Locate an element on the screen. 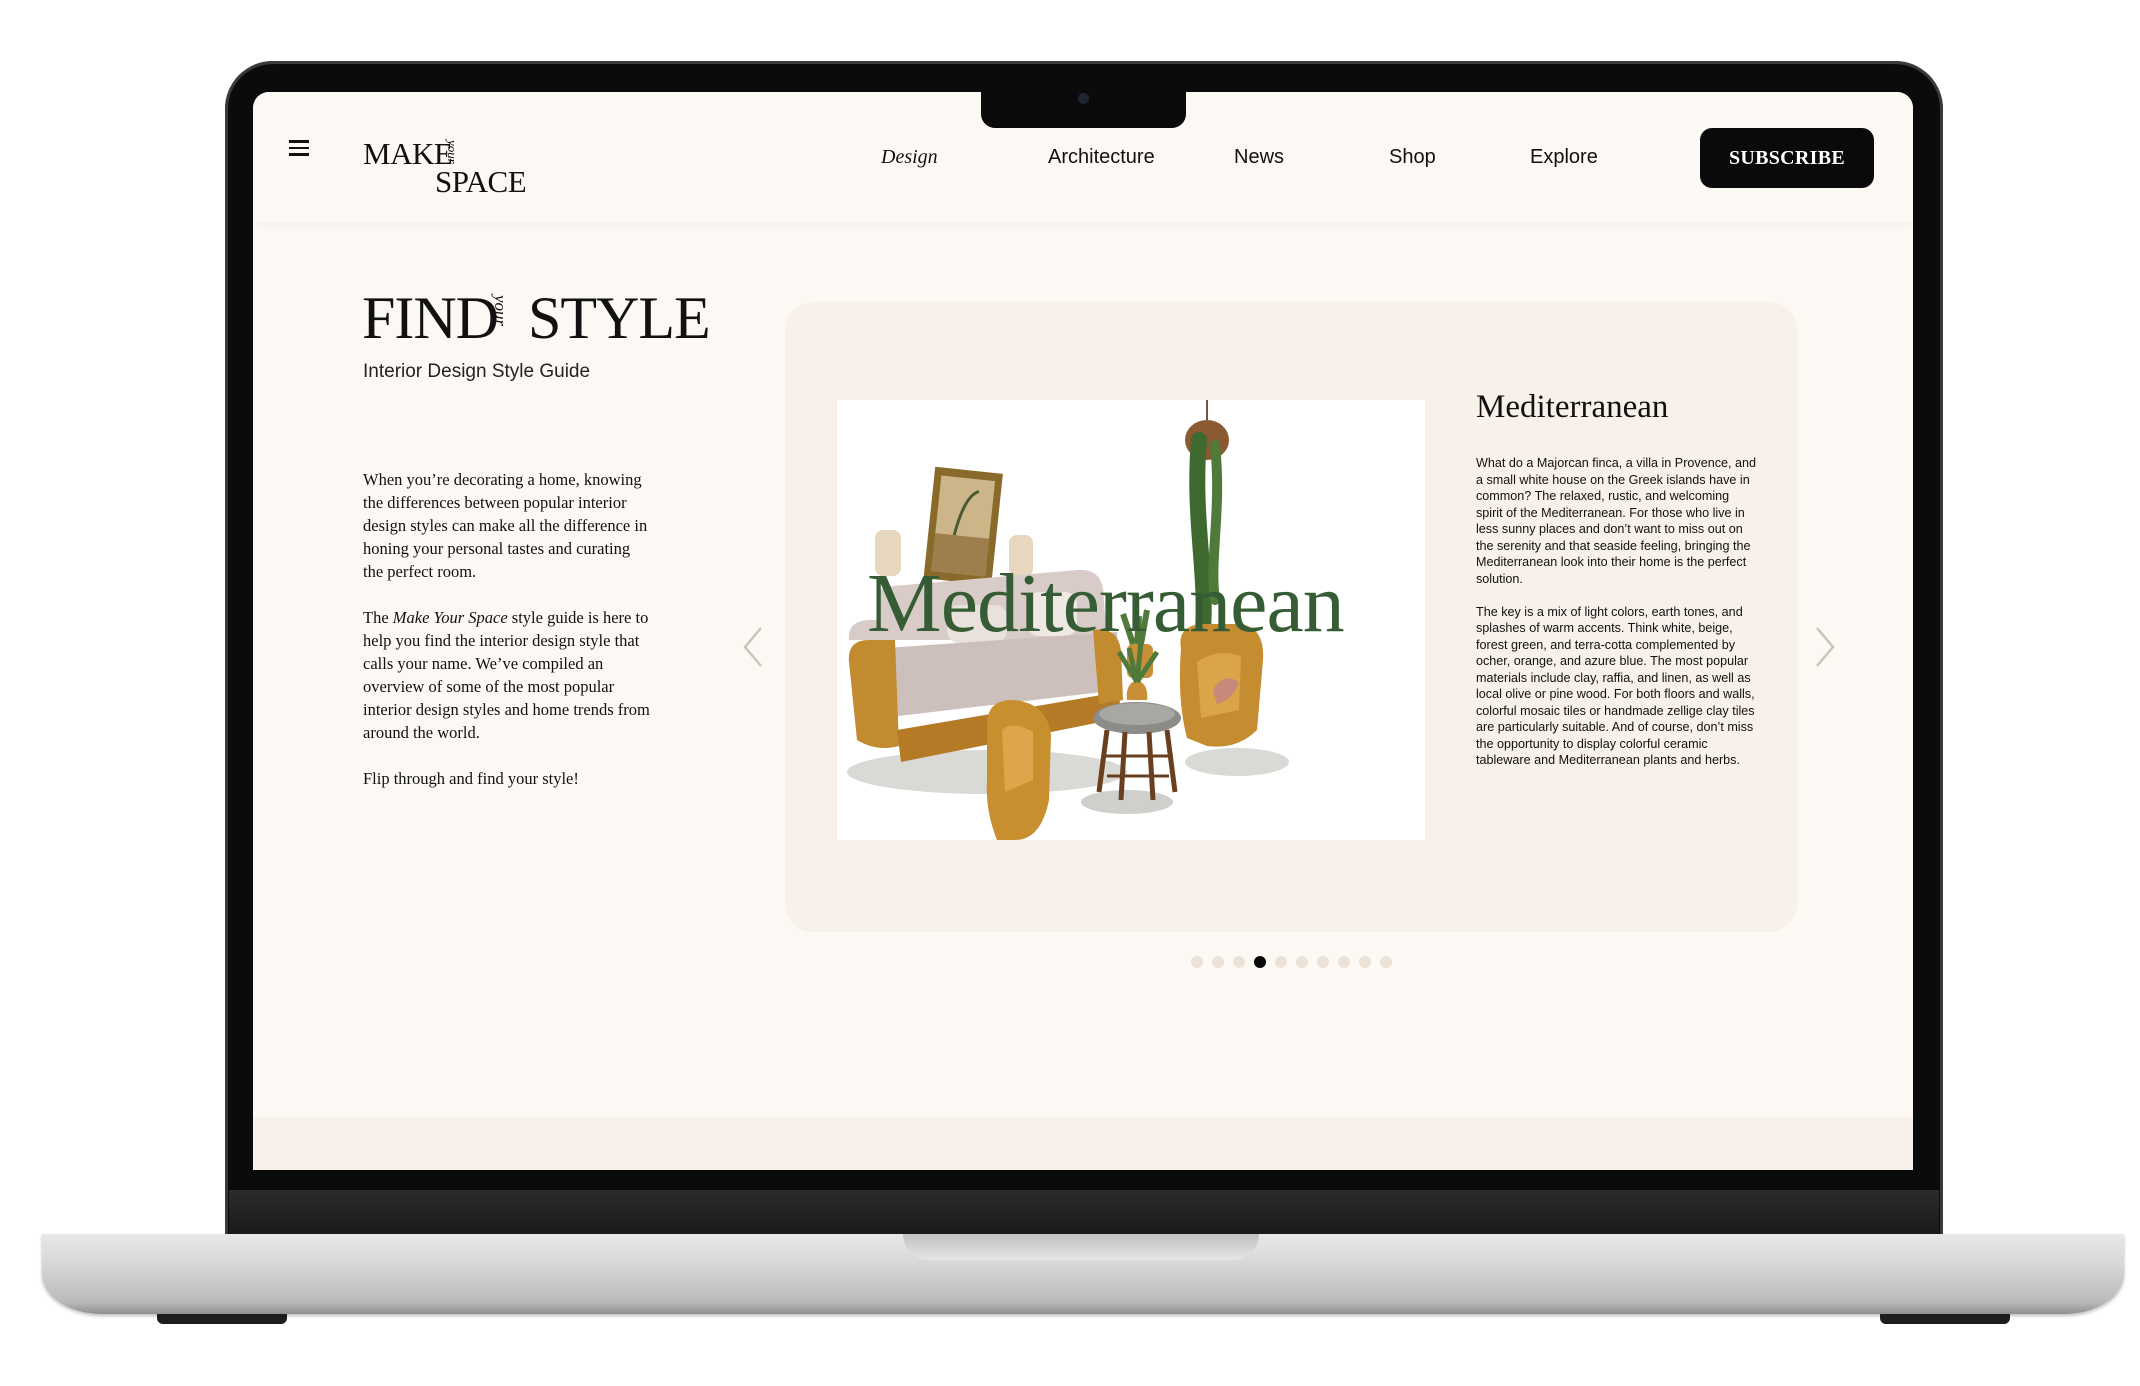 Image resolution: width=2140 pixels, height=1386 pixels. nav-architecture: Architecture is located at coordinates (1101, 157).